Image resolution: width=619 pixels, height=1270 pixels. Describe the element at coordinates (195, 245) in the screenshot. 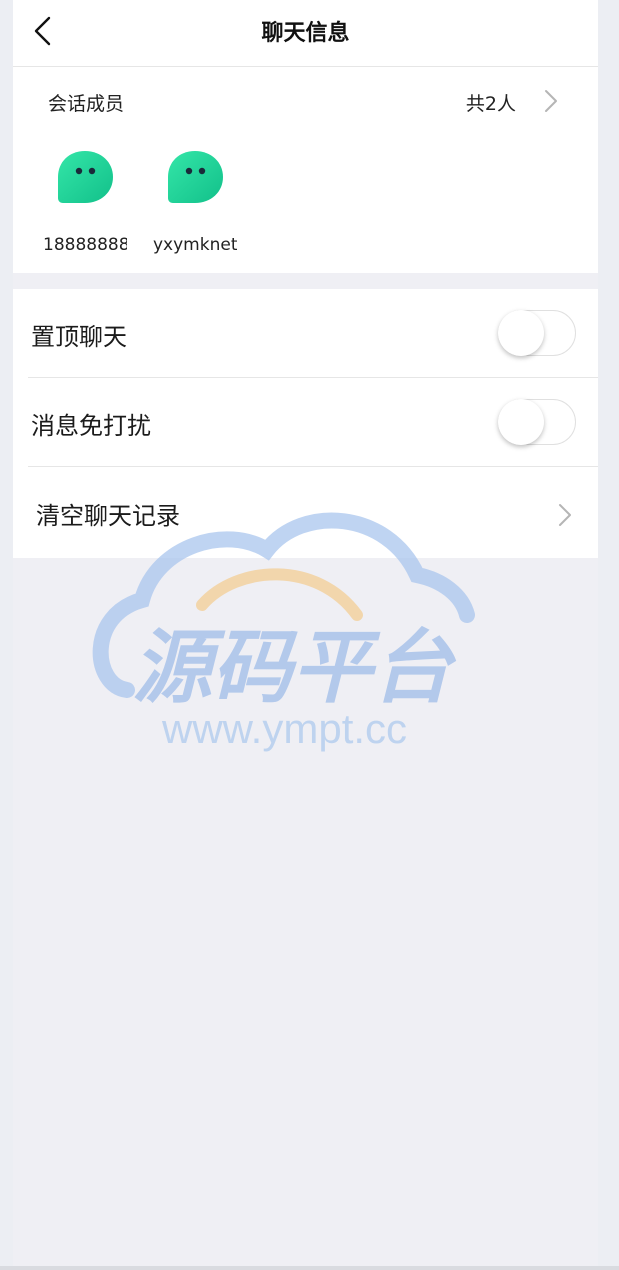

I see `member-name: yxymknet` at that location.